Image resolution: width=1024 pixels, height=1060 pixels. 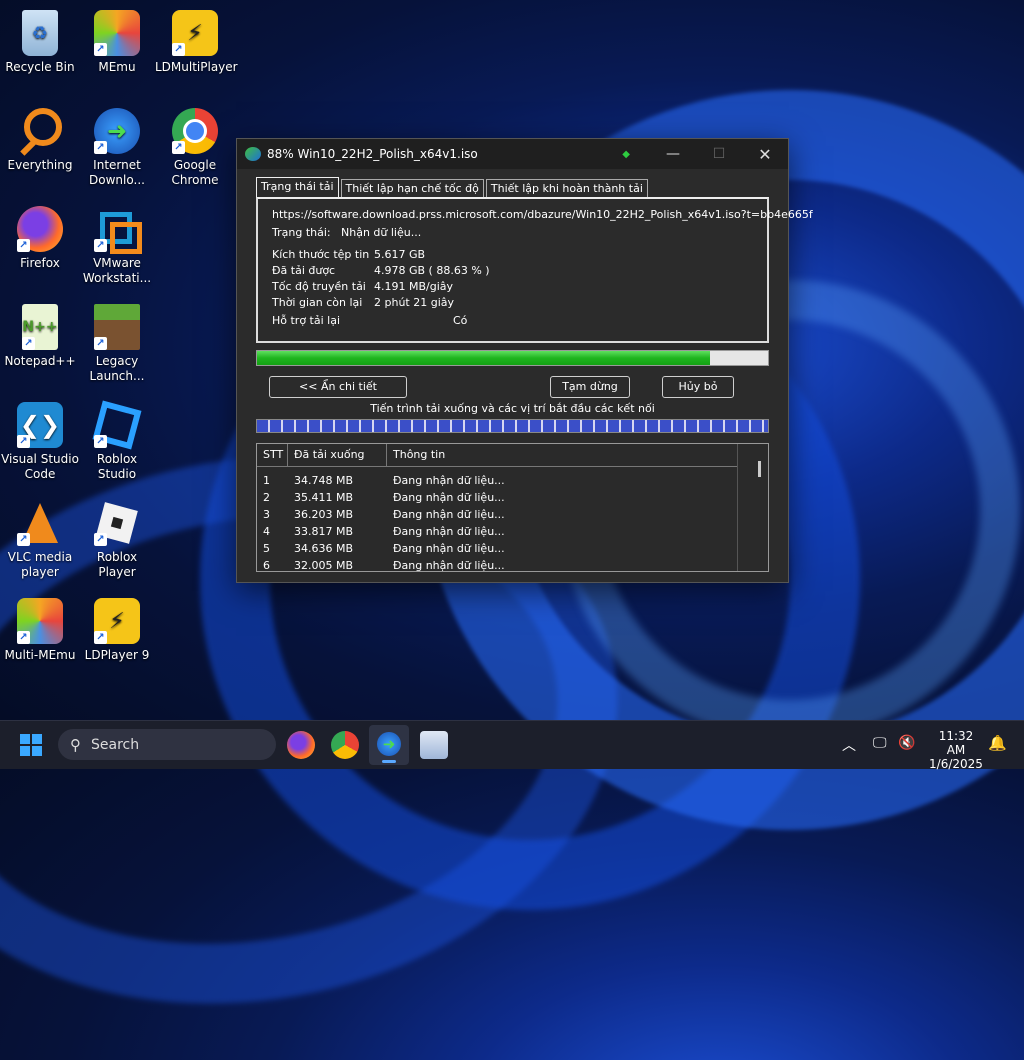 What do you see at coordinates (434, 745) in the screenshot?
I see `taskbar-app-icon` at bounding box center [434, 745].